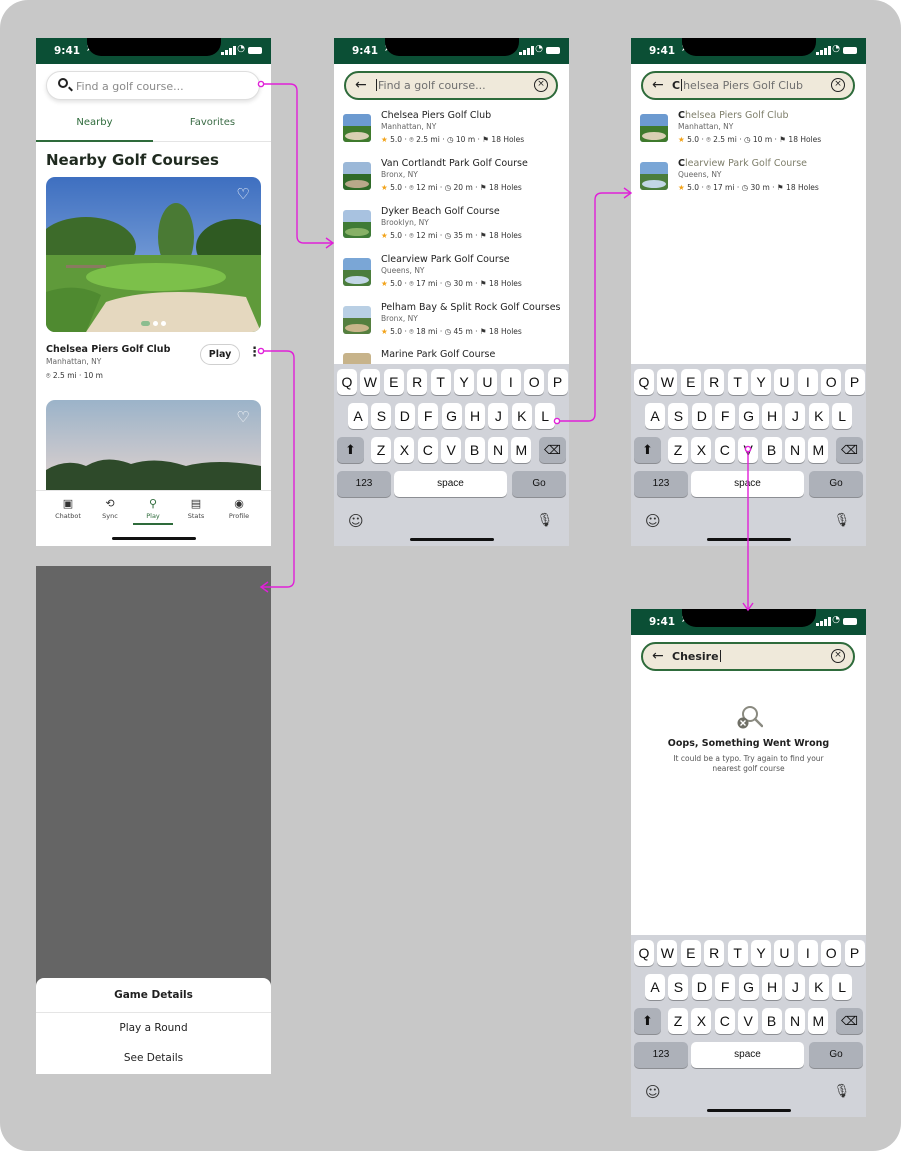 The height and width of the screenshot is (1151, 901). What do you see at coordinates (153, 254) in the screenshot?
I see `course-photo: ♡` at bounding box center [153, 254].